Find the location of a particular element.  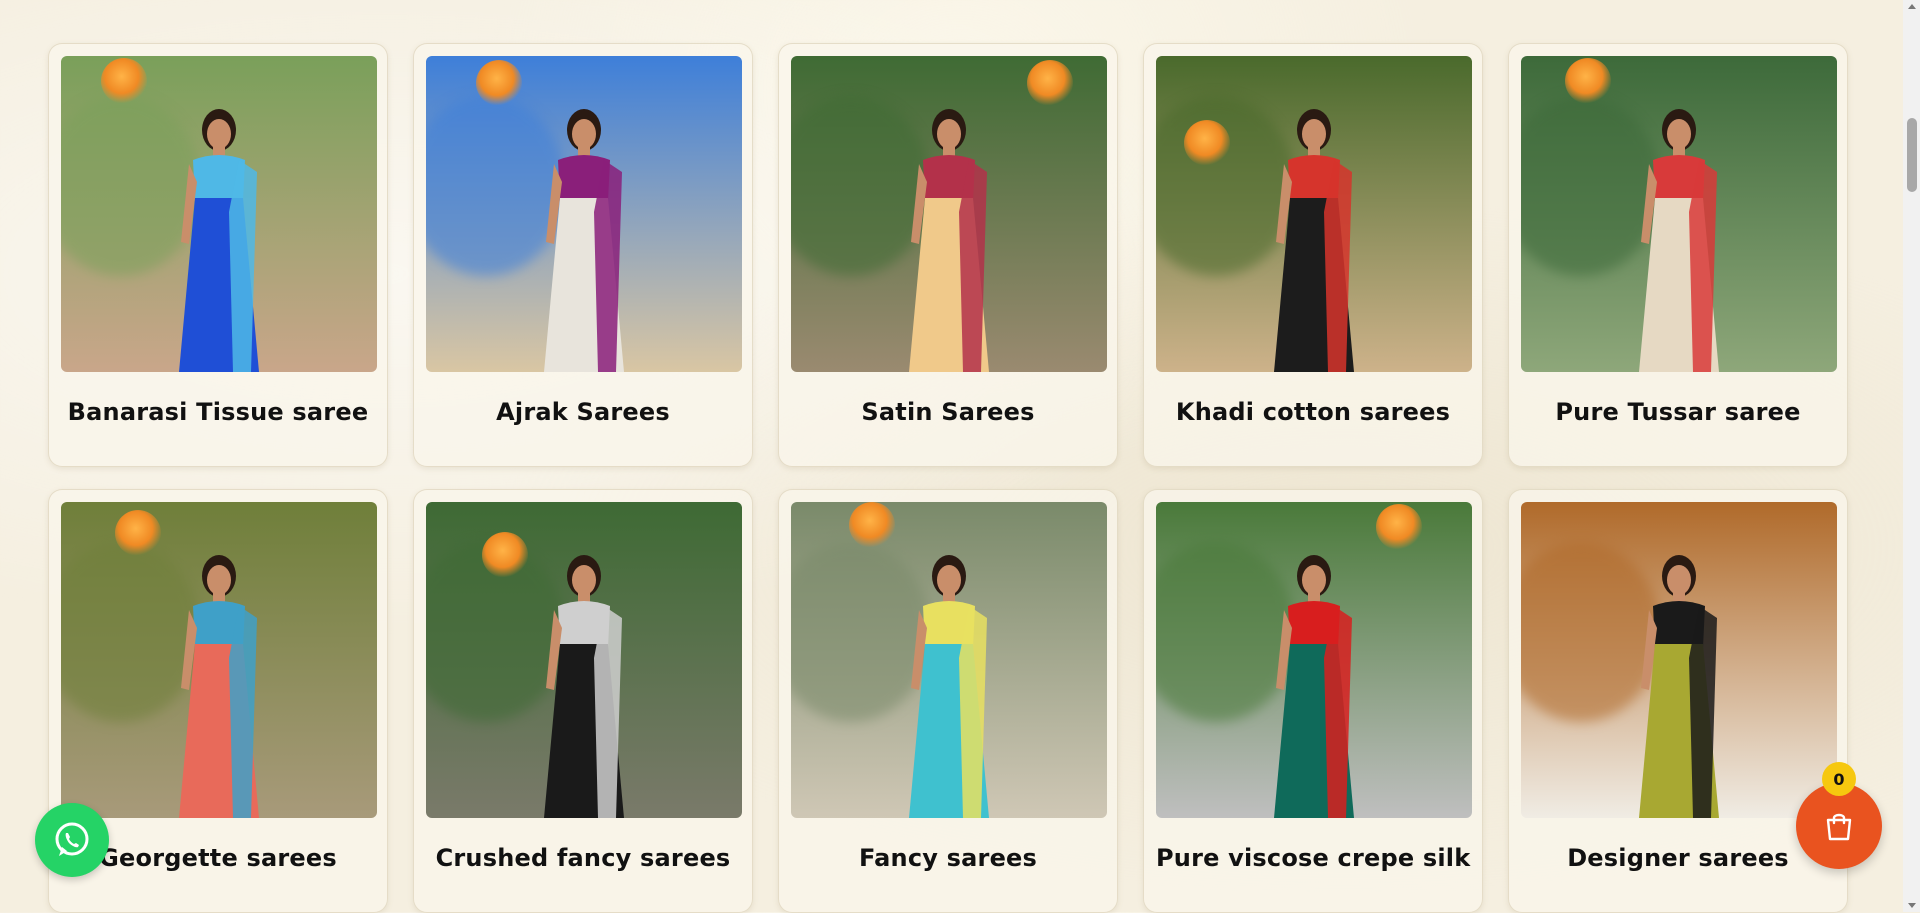

category-card: Crushed fancy sarees is located at coordinates (583, 701).